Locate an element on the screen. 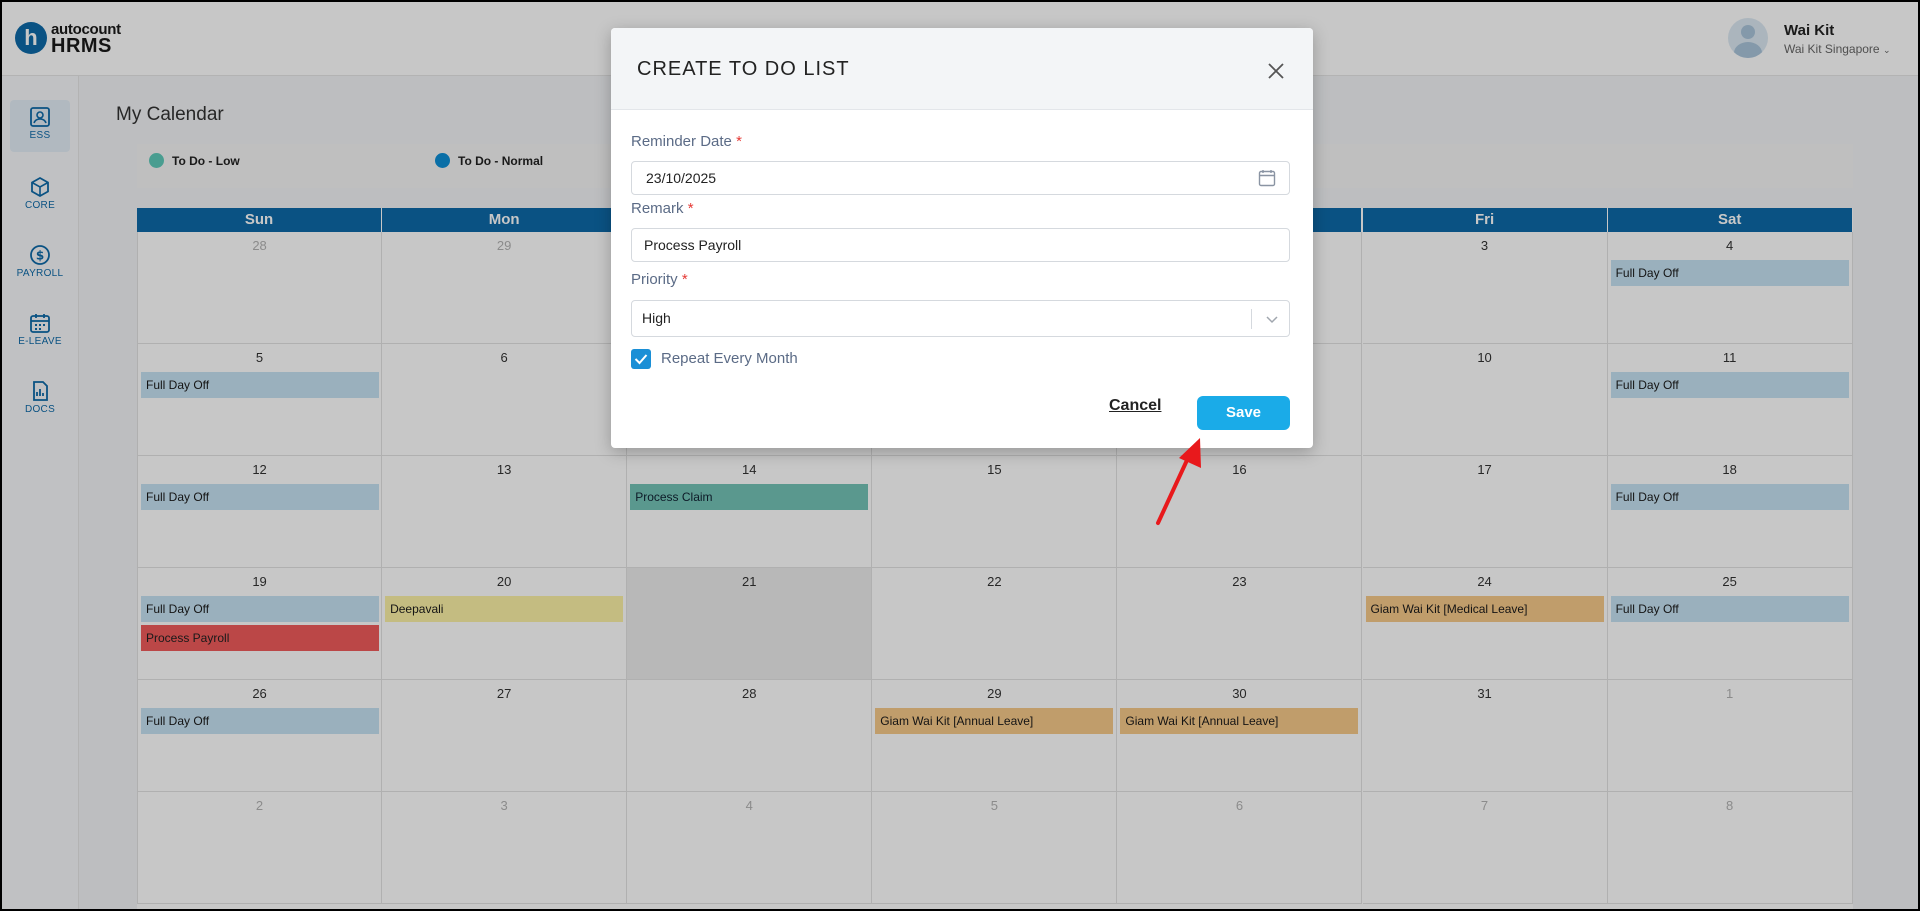 Image resolution: width=1920 pixels, height=911 pixels. remark-value: Process Payroll is located at coordinates (693, 245).